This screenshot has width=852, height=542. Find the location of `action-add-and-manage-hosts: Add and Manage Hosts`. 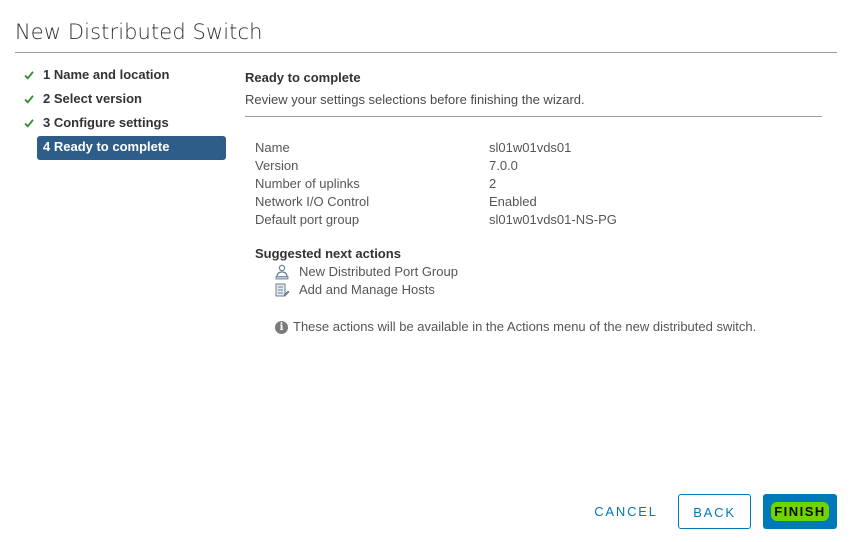

action-add-and-manage-hosts: Add and Manage Hosts is located at coordinates (548, 290).